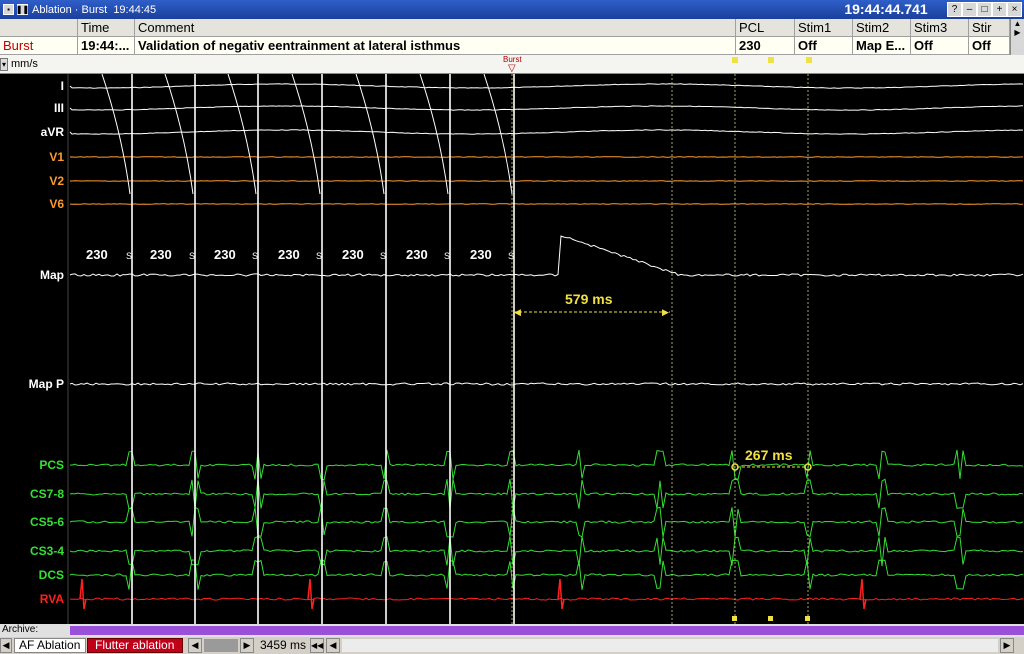 Image resolution: width=1024 pixels, height=654 pixels. What do you see at coordinates (39, 46) in the screenshot?
I see `row-label: Burst` at bounding box center [39, 46].